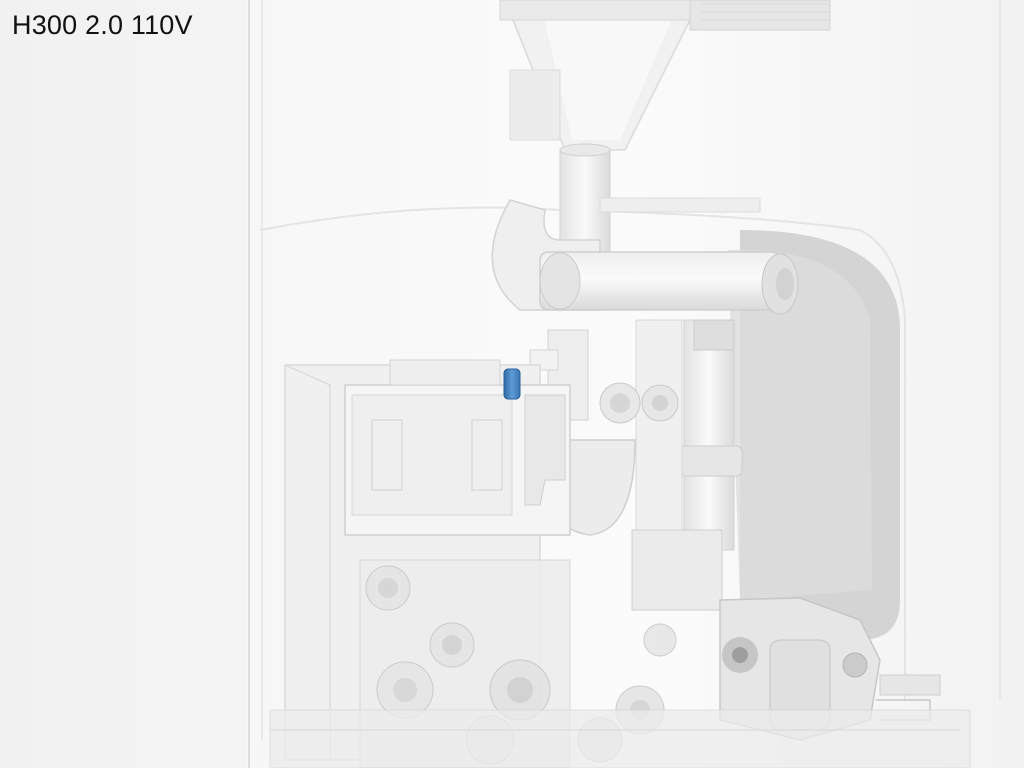  What do you see at coordinates (620, 738) in the screenshot?
I see `base-plate` at bounding box center [620, 738].